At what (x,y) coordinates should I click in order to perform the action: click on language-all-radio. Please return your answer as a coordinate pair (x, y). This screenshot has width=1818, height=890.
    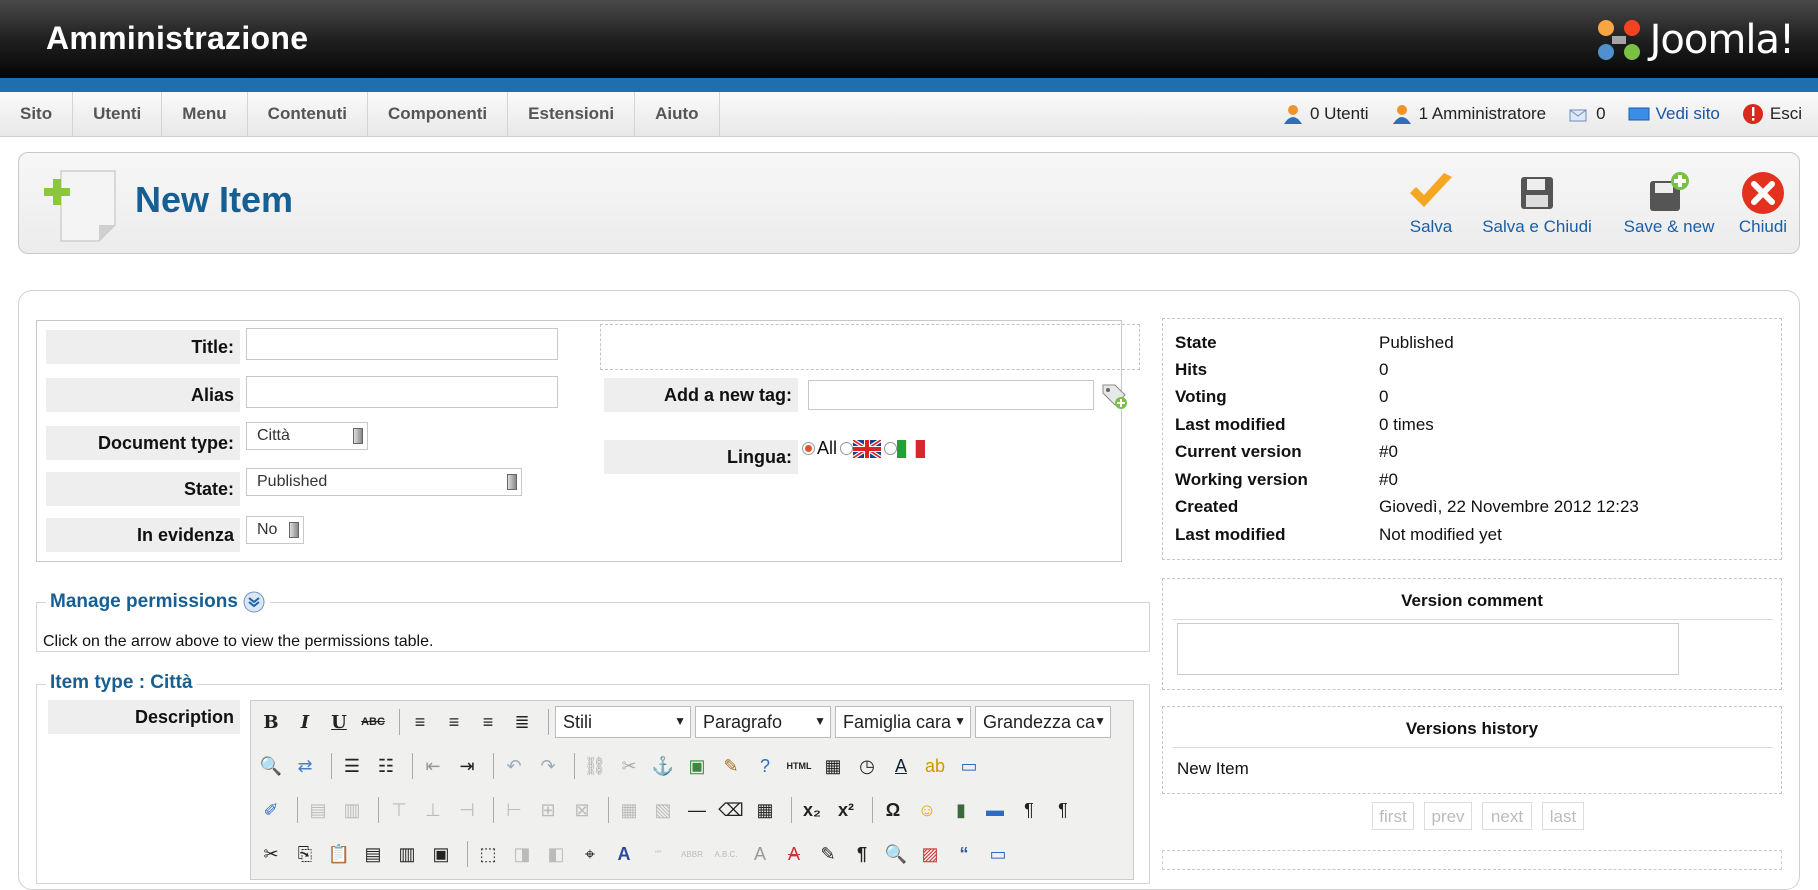
    Looking at the image, I should click on (808, 448).